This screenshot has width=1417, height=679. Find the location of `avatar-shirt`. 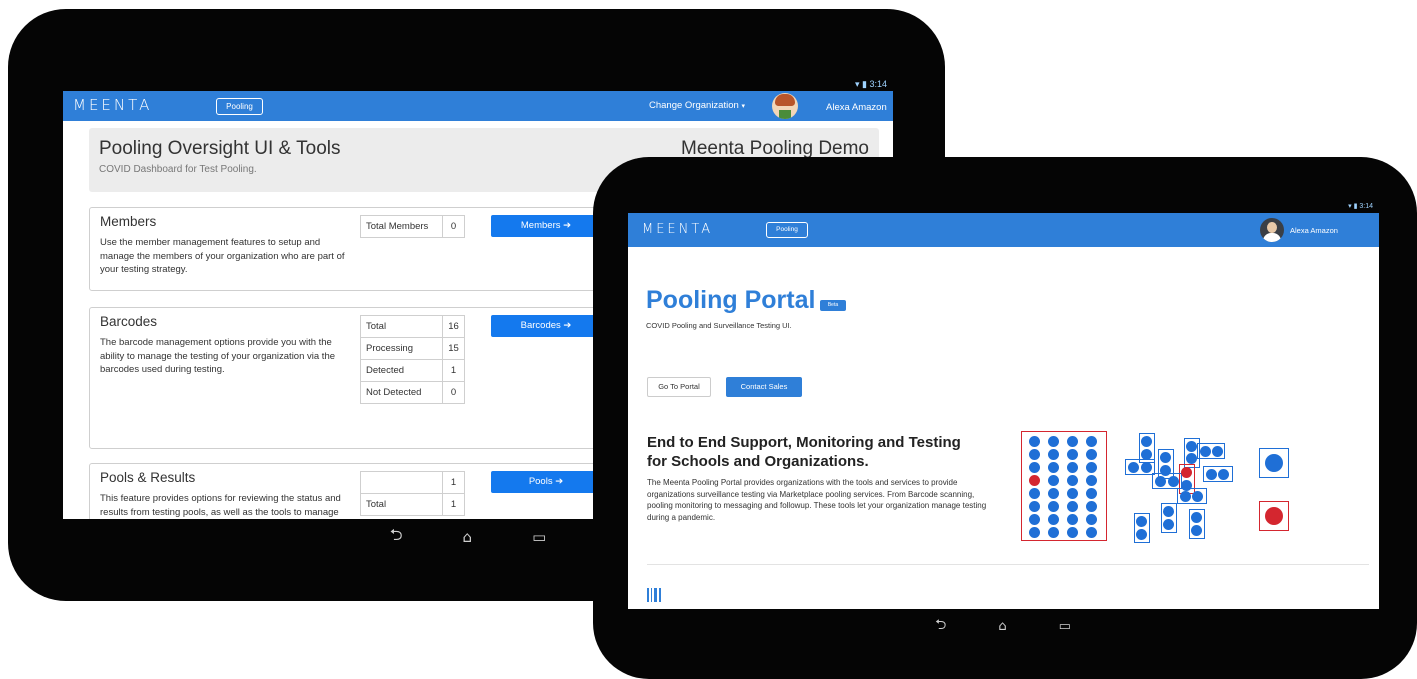

avatar-shirt is located at coordinates (785, 114).